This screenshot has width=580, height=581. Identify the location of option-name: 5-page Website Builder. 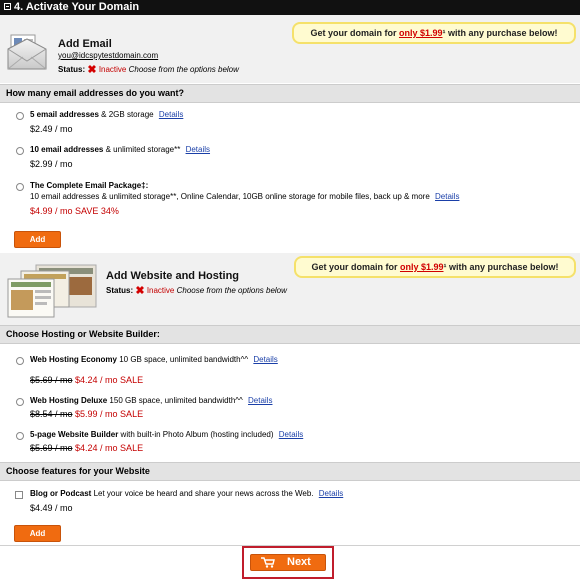
(74, 434).